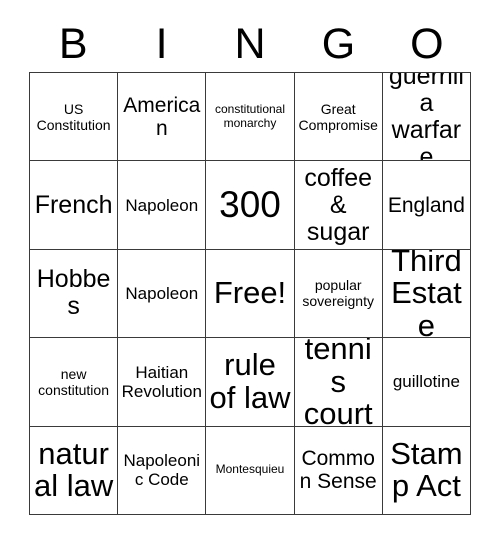 Image resolution: width=500 pixels, height=544 pixels. I want to click on bingo-cell-g5: Common Sense, so click(338, 470).